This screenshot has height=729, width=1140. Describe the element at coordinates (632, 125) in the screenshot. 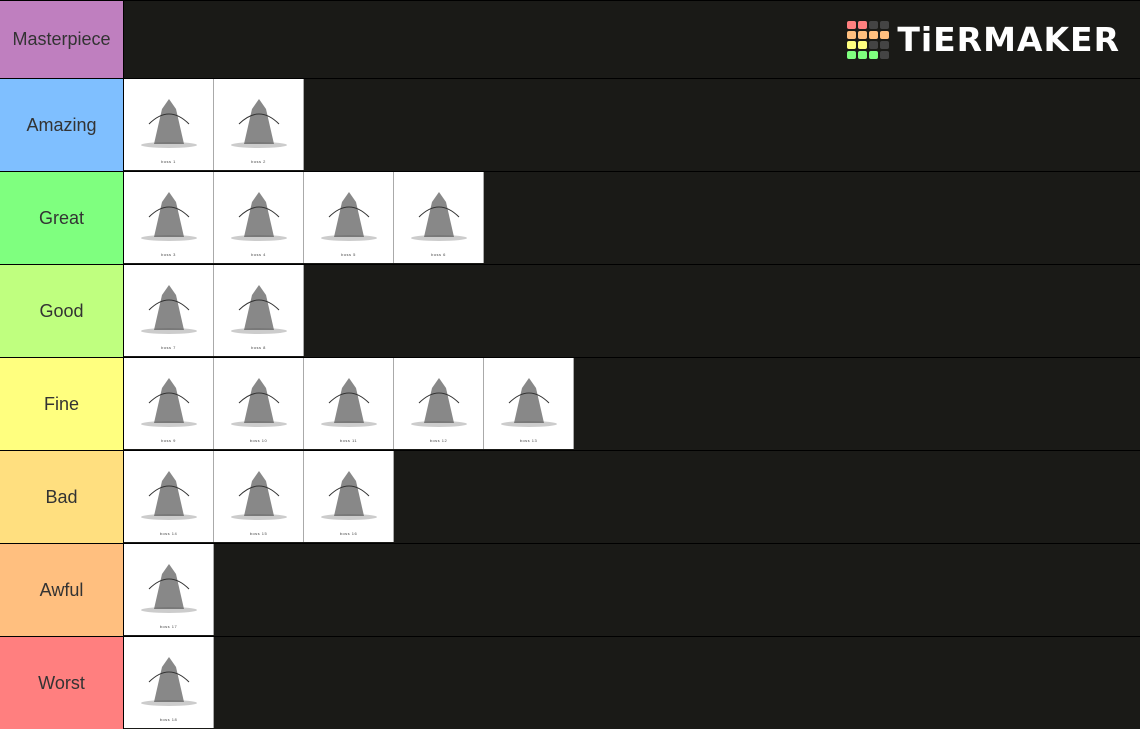

I see `tier-items: boss 1 boss 2` at that location.